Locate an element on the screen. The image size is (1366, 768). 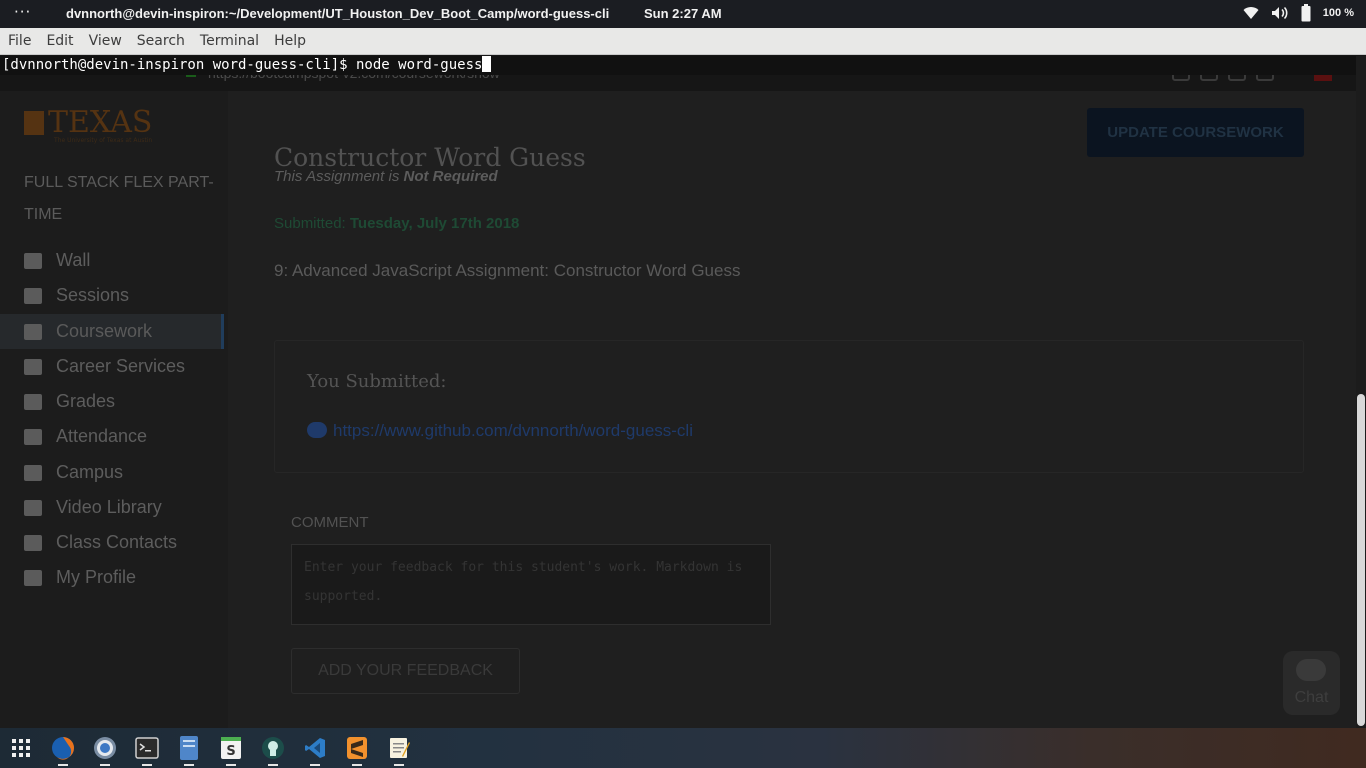
menu-view: View is located at coordinates (105, 41).